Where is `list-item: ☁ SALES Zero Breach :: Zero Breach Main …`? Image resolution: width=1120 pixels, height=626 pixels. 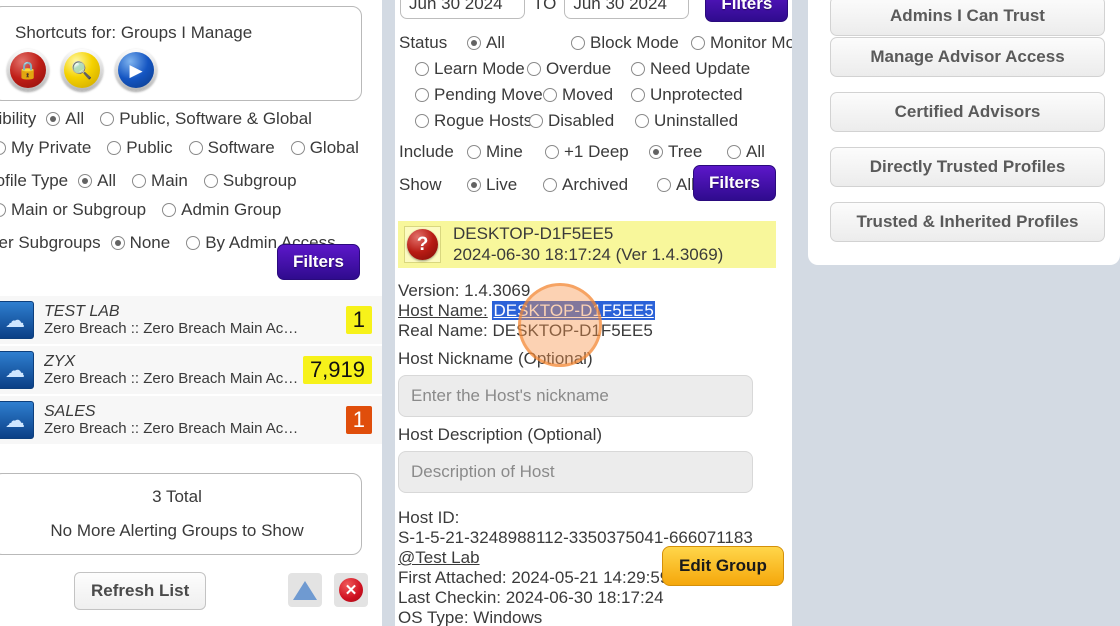
list-item: ☁ SALES Zero Breach :: Zero Breach Main … is located at coordinates (191, 421).